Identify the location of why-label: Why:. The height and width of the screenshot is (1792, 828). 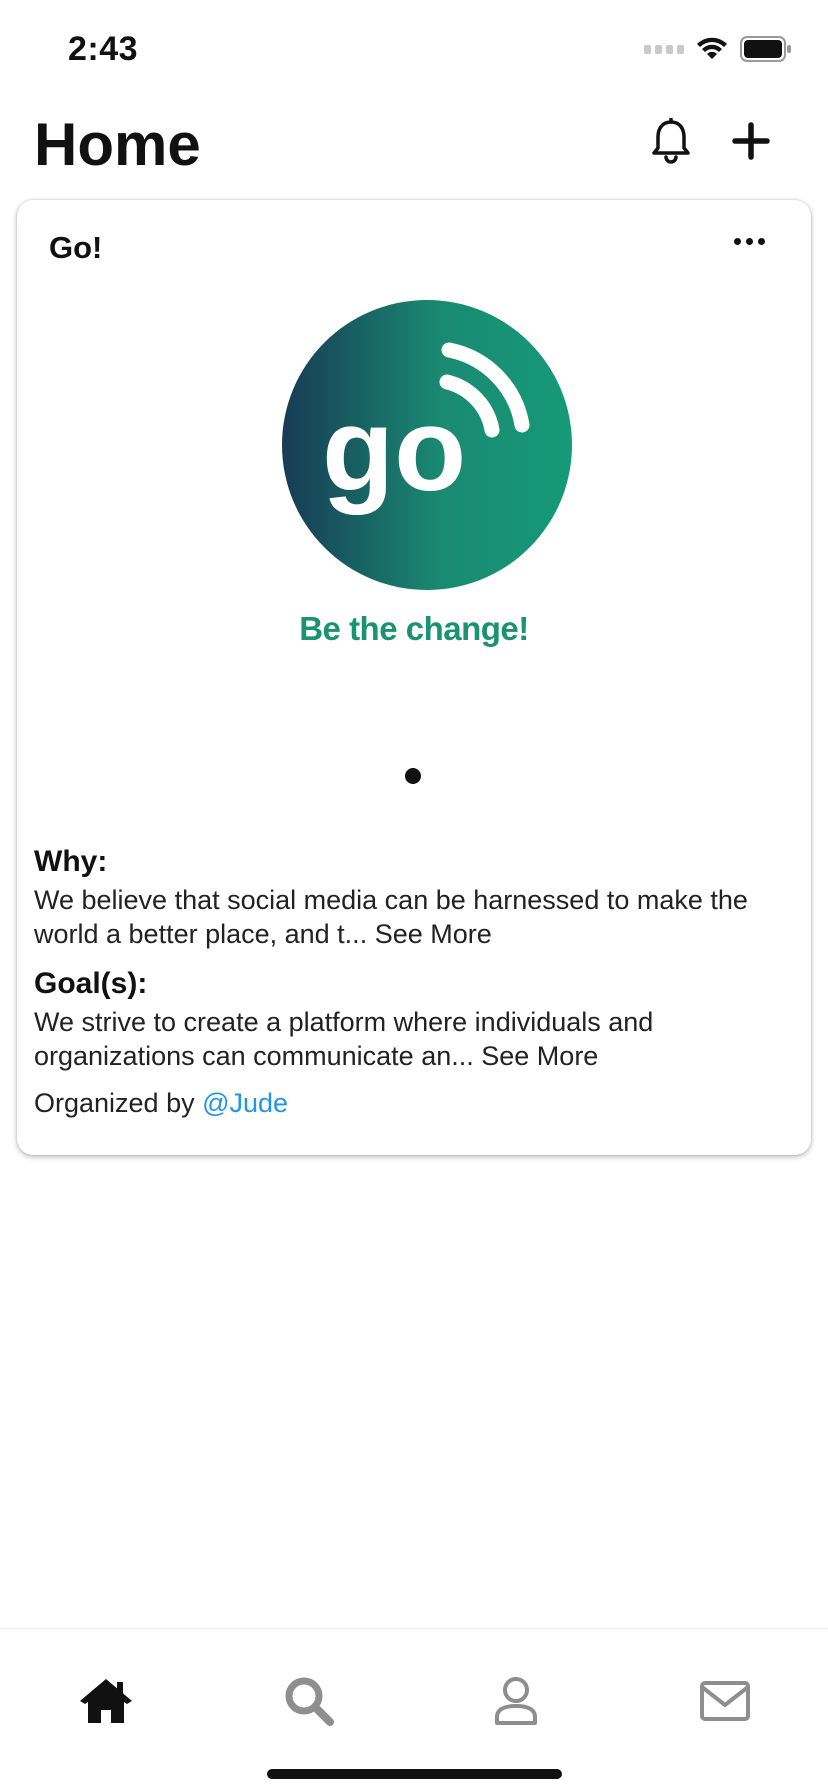
(71, 861).